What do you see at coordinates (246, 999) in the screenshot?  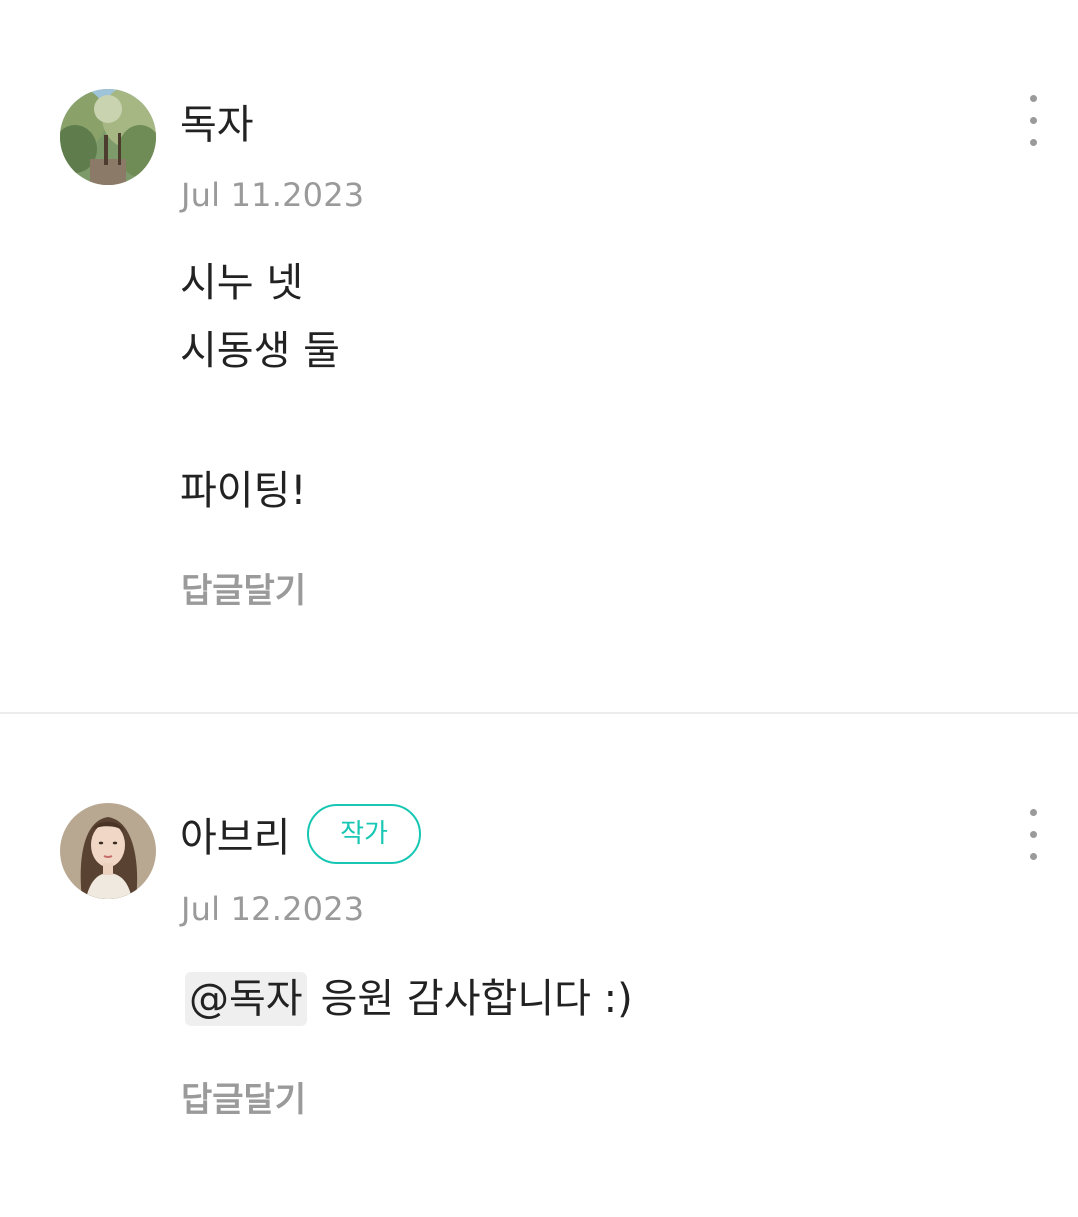 I see `mention-tag: @독자` at bounding box center [246, 999].